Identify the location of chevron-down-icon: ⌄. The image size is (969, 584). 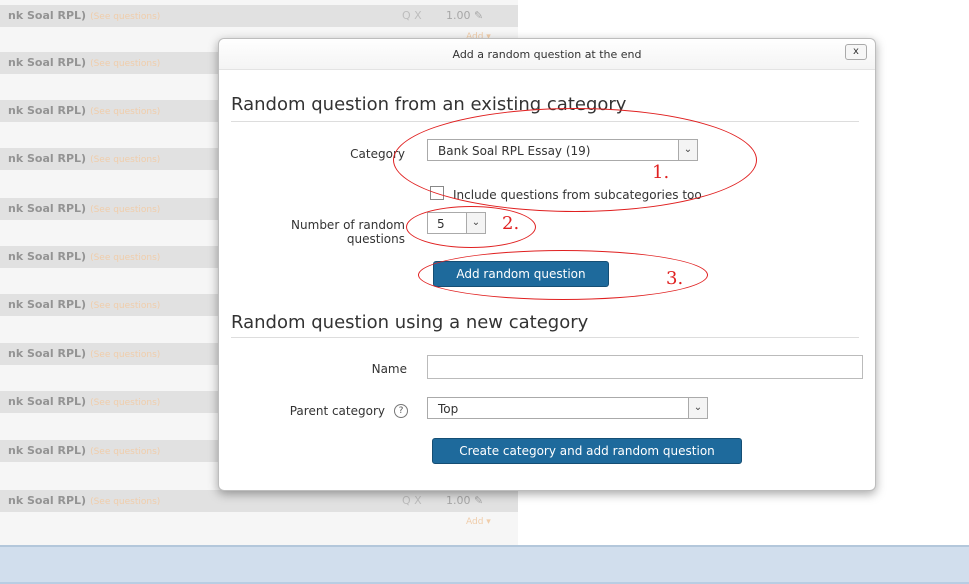
(697, 408).